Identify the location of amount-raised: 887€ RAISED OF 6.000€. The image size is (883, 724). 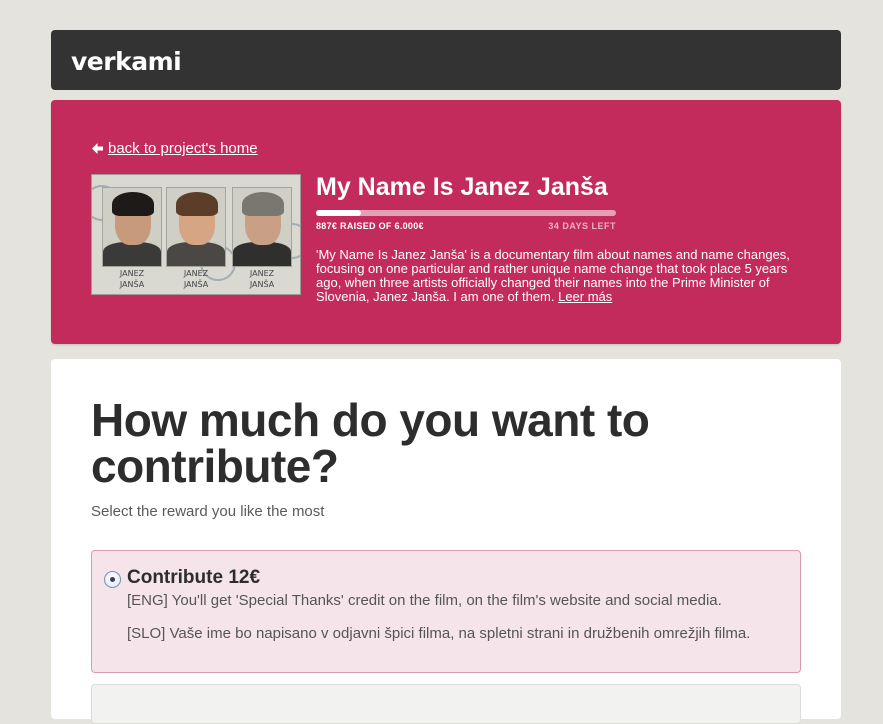
(370, 226).